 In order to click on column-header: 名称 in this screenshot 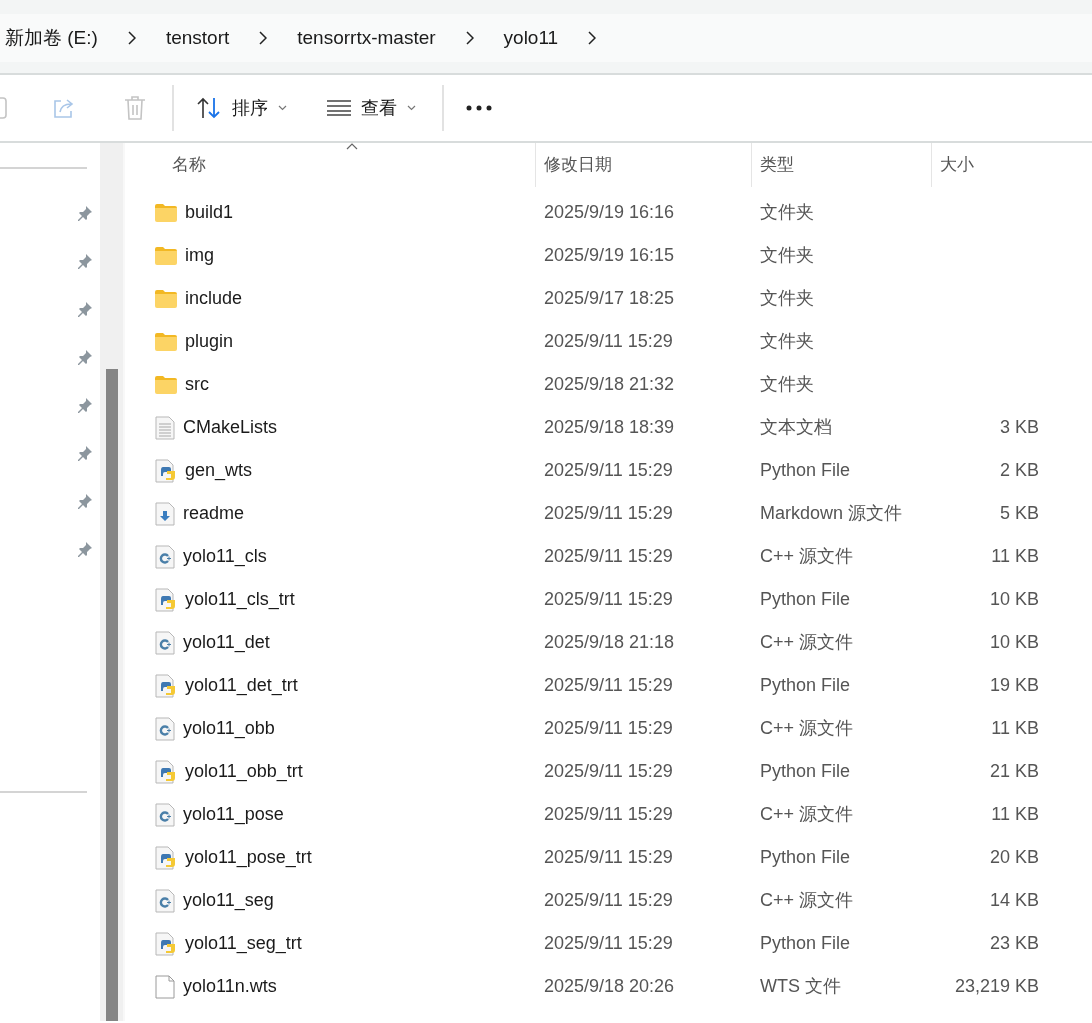, I will do `click(330, 165)`.